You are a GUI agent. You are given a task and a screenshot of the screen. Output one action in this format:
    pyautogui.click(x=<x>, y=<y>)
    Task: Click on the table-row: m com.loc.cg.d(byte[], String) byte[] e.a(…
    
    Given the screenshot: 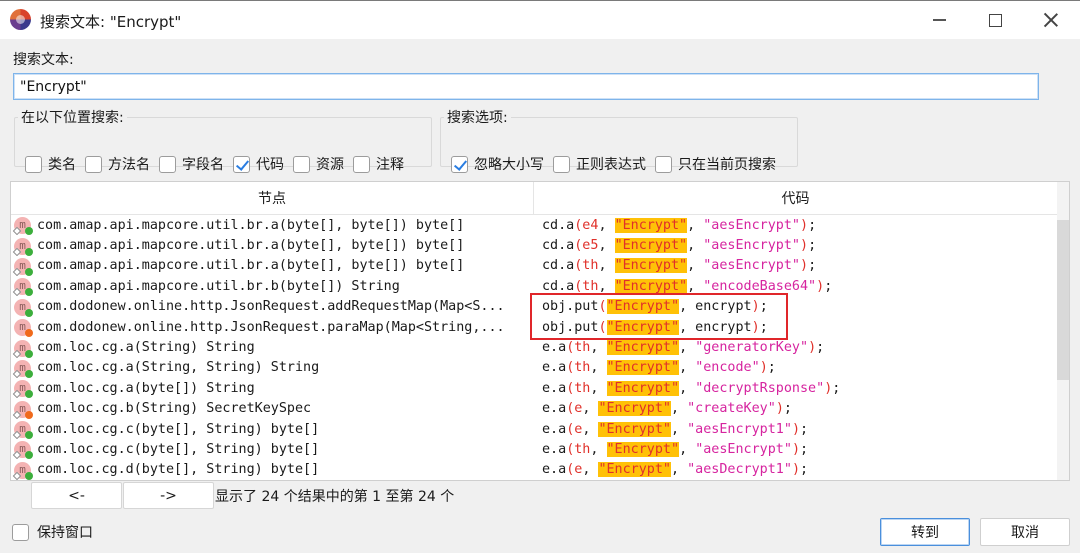 What is the action you would take?
    pyautogui.click(x=534, y=470)
    